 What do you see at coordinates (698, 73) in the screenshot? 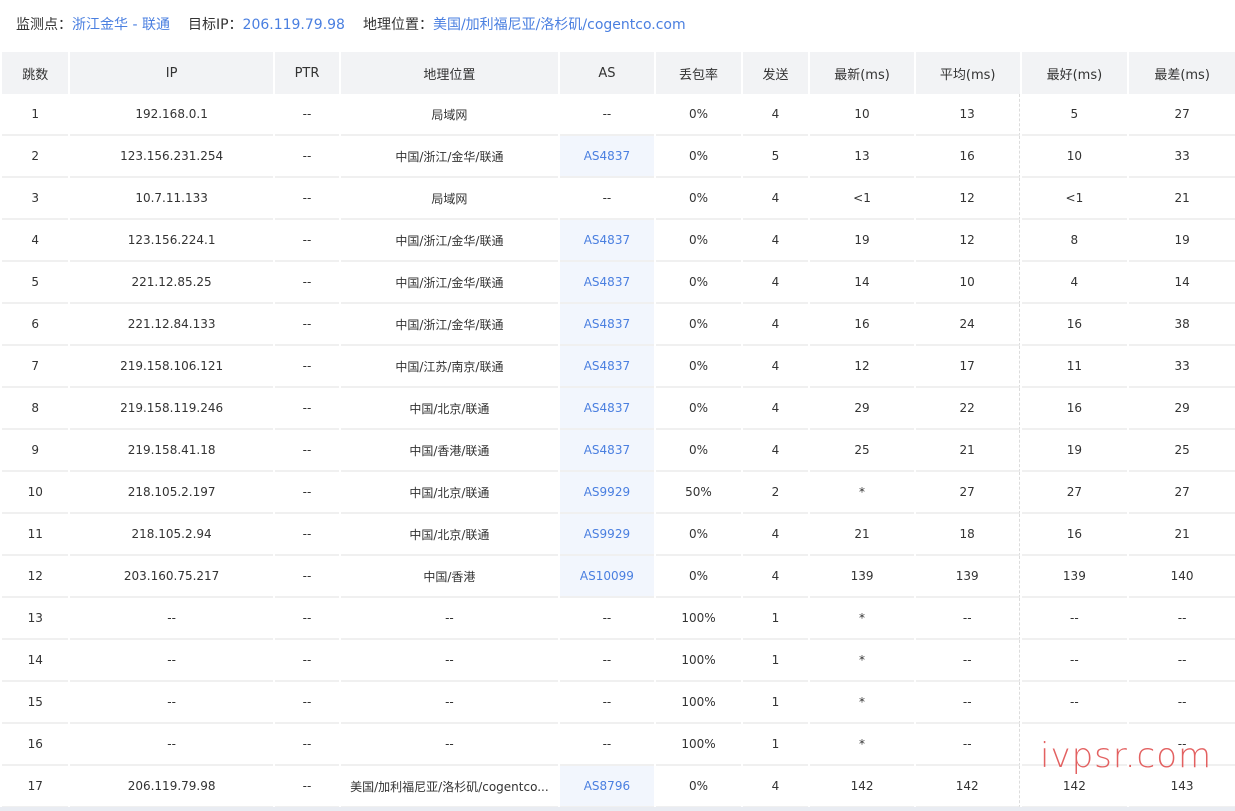
I see `column-header-loss: 丢包率` at bounding box center [698, 73].